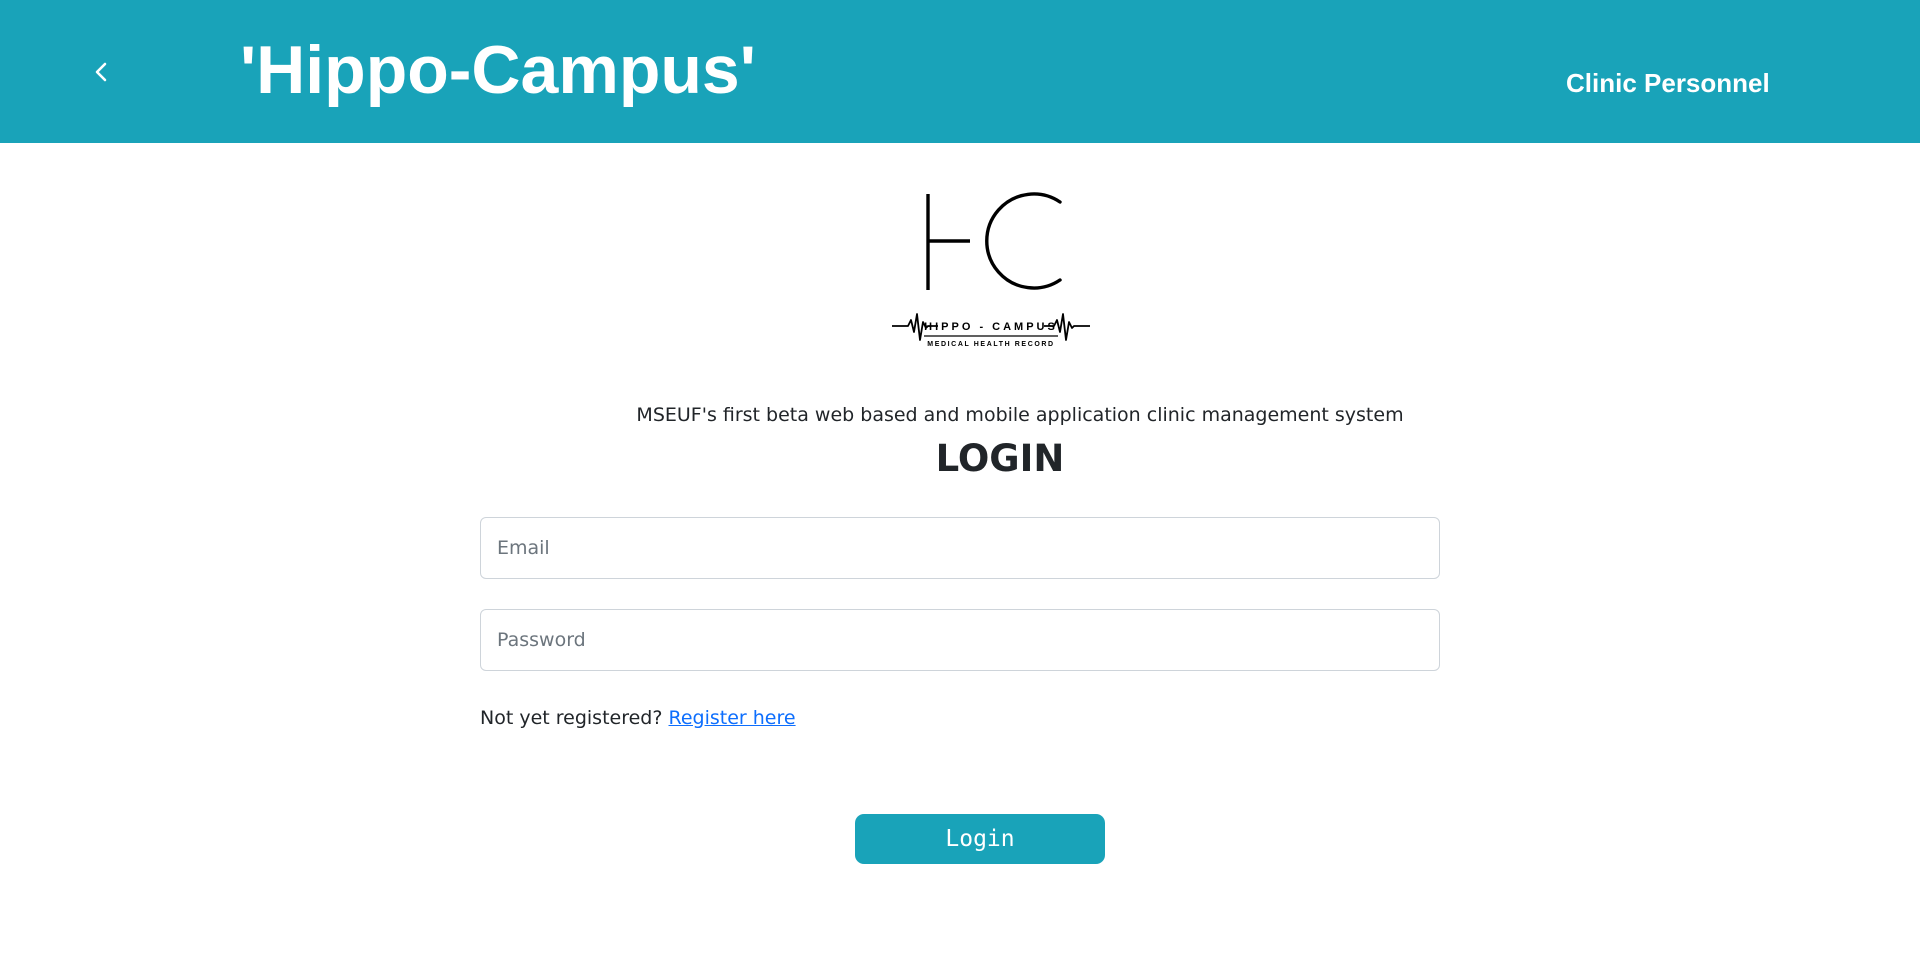 This screenshot has width=1920, height=968. I want to click on app-title: 'Hippo-Campus', so click(498, 70).